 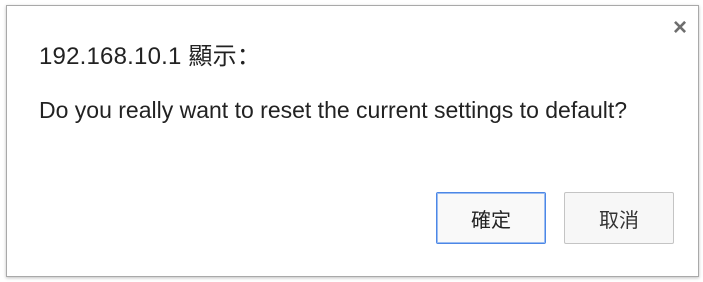 I want to click on cancel-button: 取消, so click(x=619, y=218).